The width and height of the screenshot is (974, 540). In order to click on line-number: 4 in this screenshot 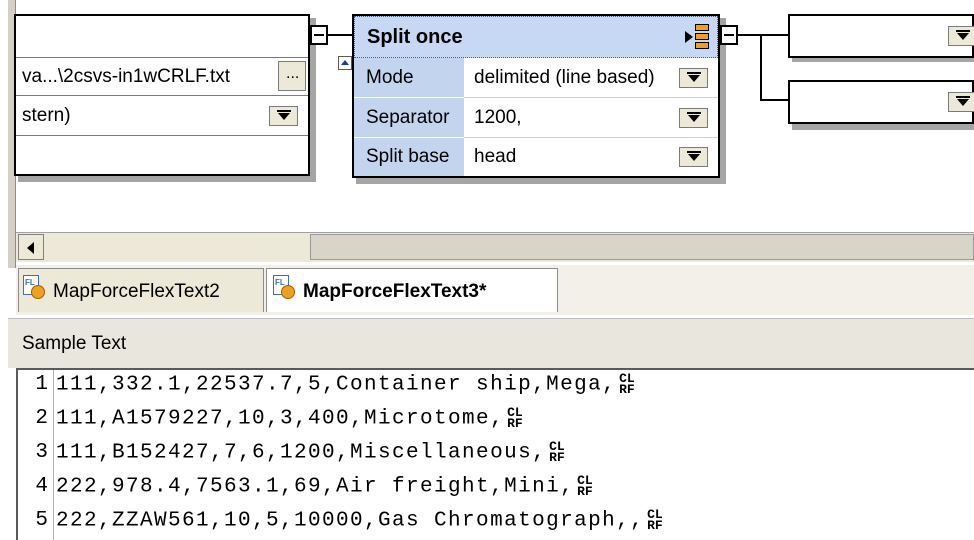, I will do `click(41, 486)`.